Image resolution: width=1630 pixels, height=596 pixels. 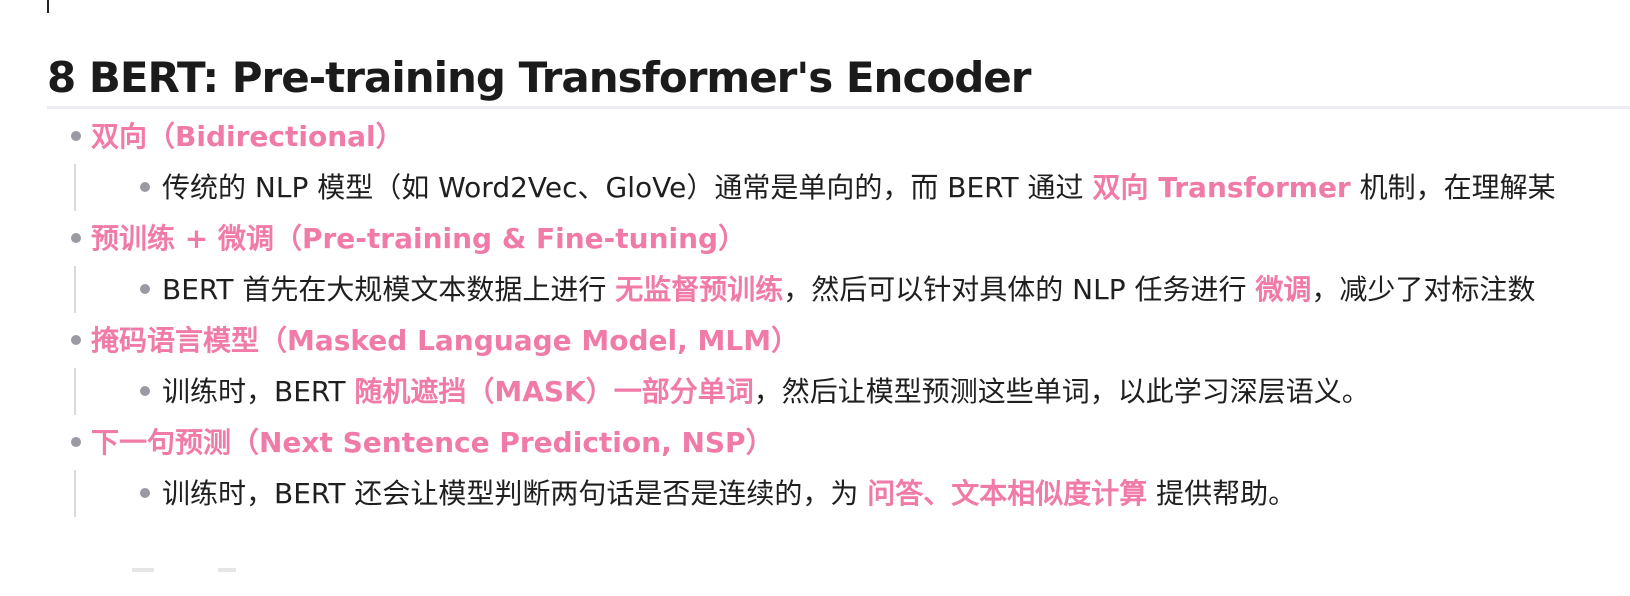 I want to click on list-item-title: 掩码语言模型（Masked Language Model, MLM）, so click(x=445, y=340).